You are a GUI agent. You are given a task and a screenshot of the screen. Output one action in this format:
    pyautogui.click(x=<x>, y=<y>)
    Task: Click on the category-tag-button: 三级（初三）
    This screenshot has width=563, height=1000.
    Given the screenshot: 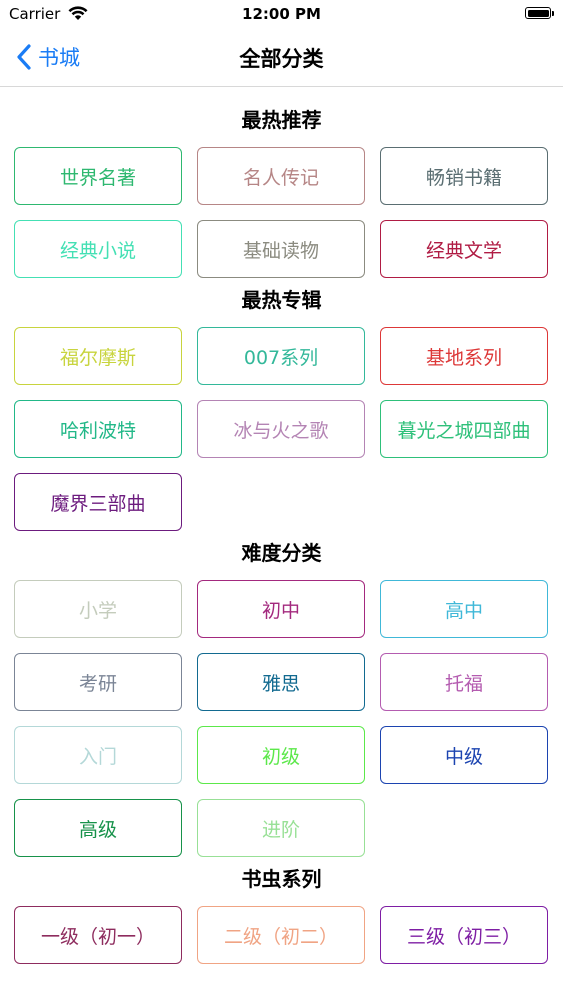 What is the action you would take?
    pyautogui.click(x=464, y=935)
    